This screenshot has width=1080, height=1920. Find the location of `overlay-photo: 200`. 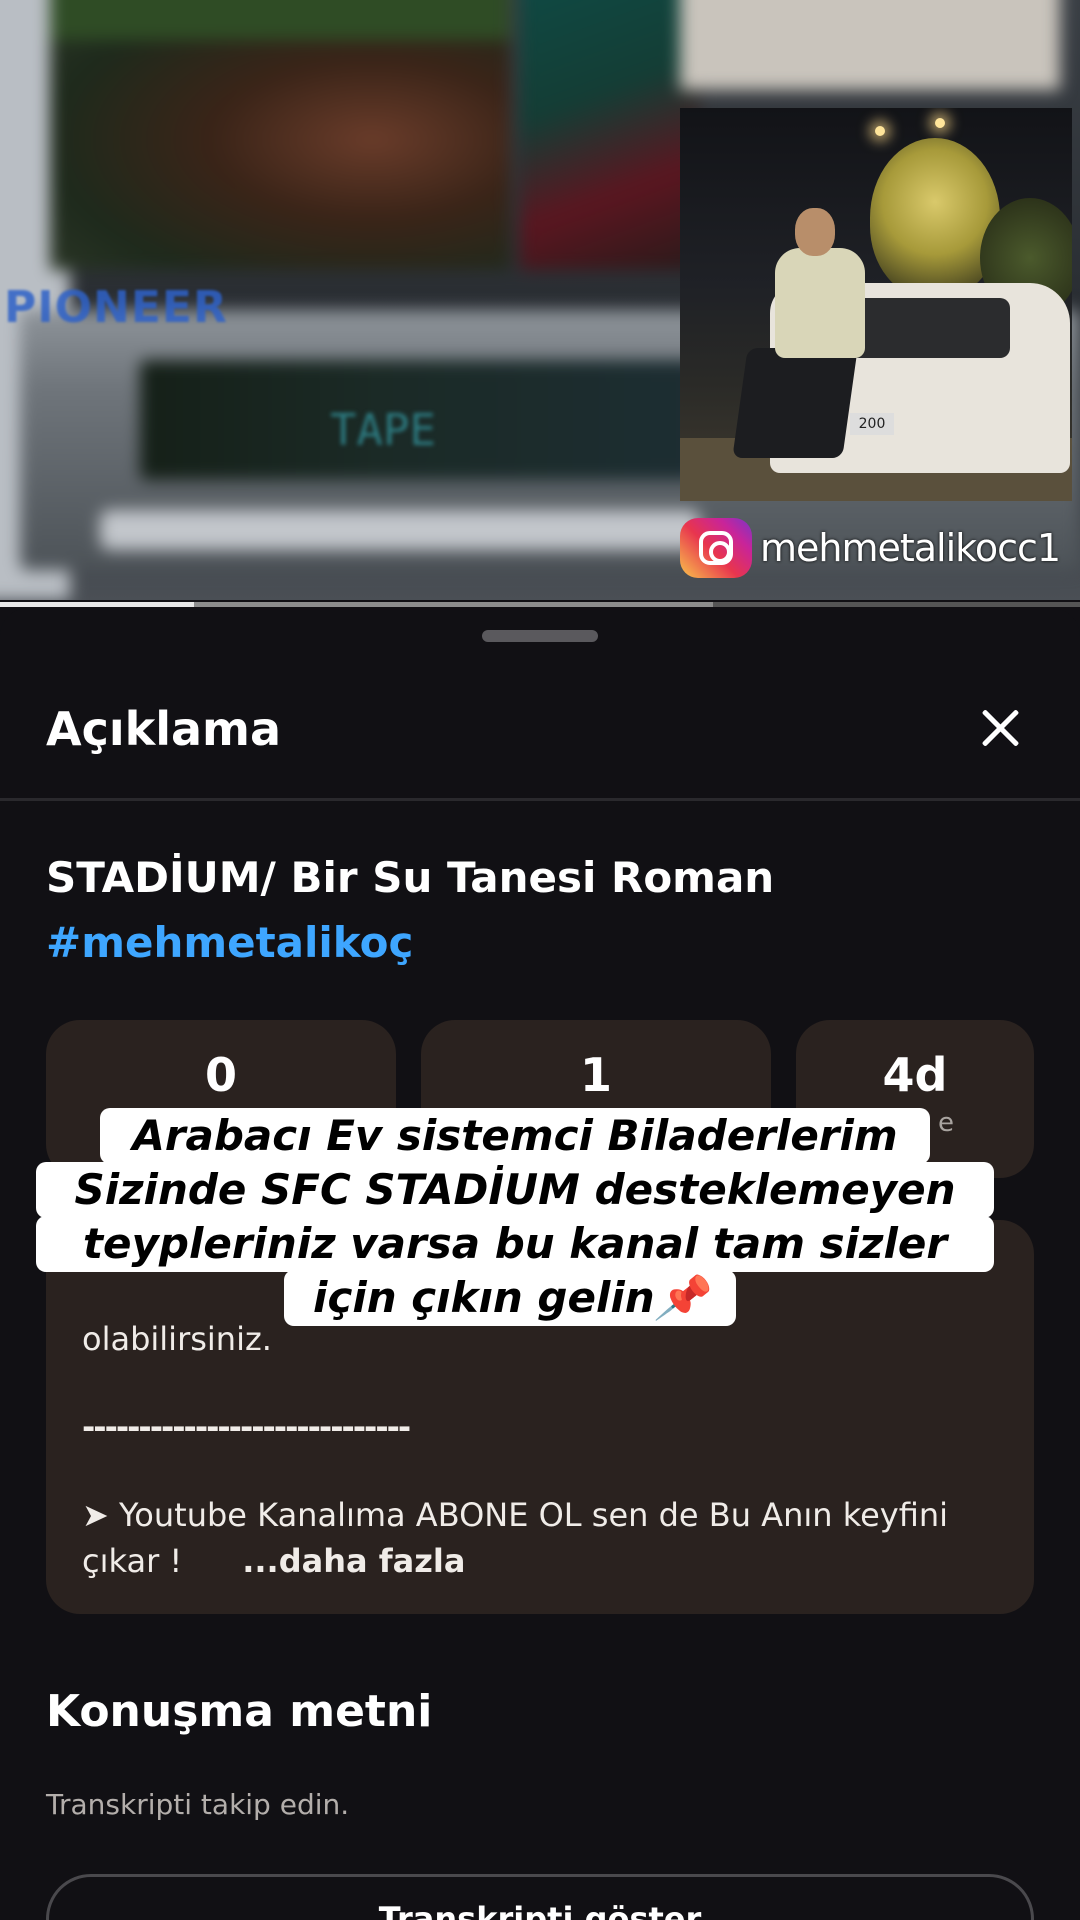

overlay-photo: 200 is located at coordinates (876, 304).